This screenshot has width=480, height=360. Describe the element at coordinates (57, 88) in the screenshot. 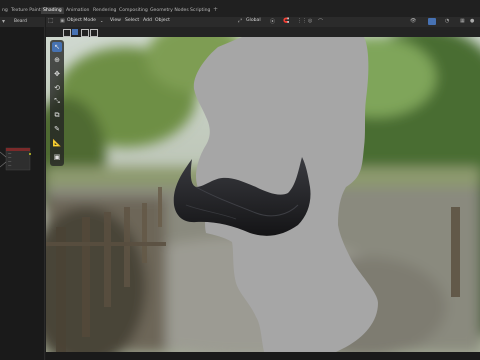

I see `rotate-icon: ⟲` at that location.